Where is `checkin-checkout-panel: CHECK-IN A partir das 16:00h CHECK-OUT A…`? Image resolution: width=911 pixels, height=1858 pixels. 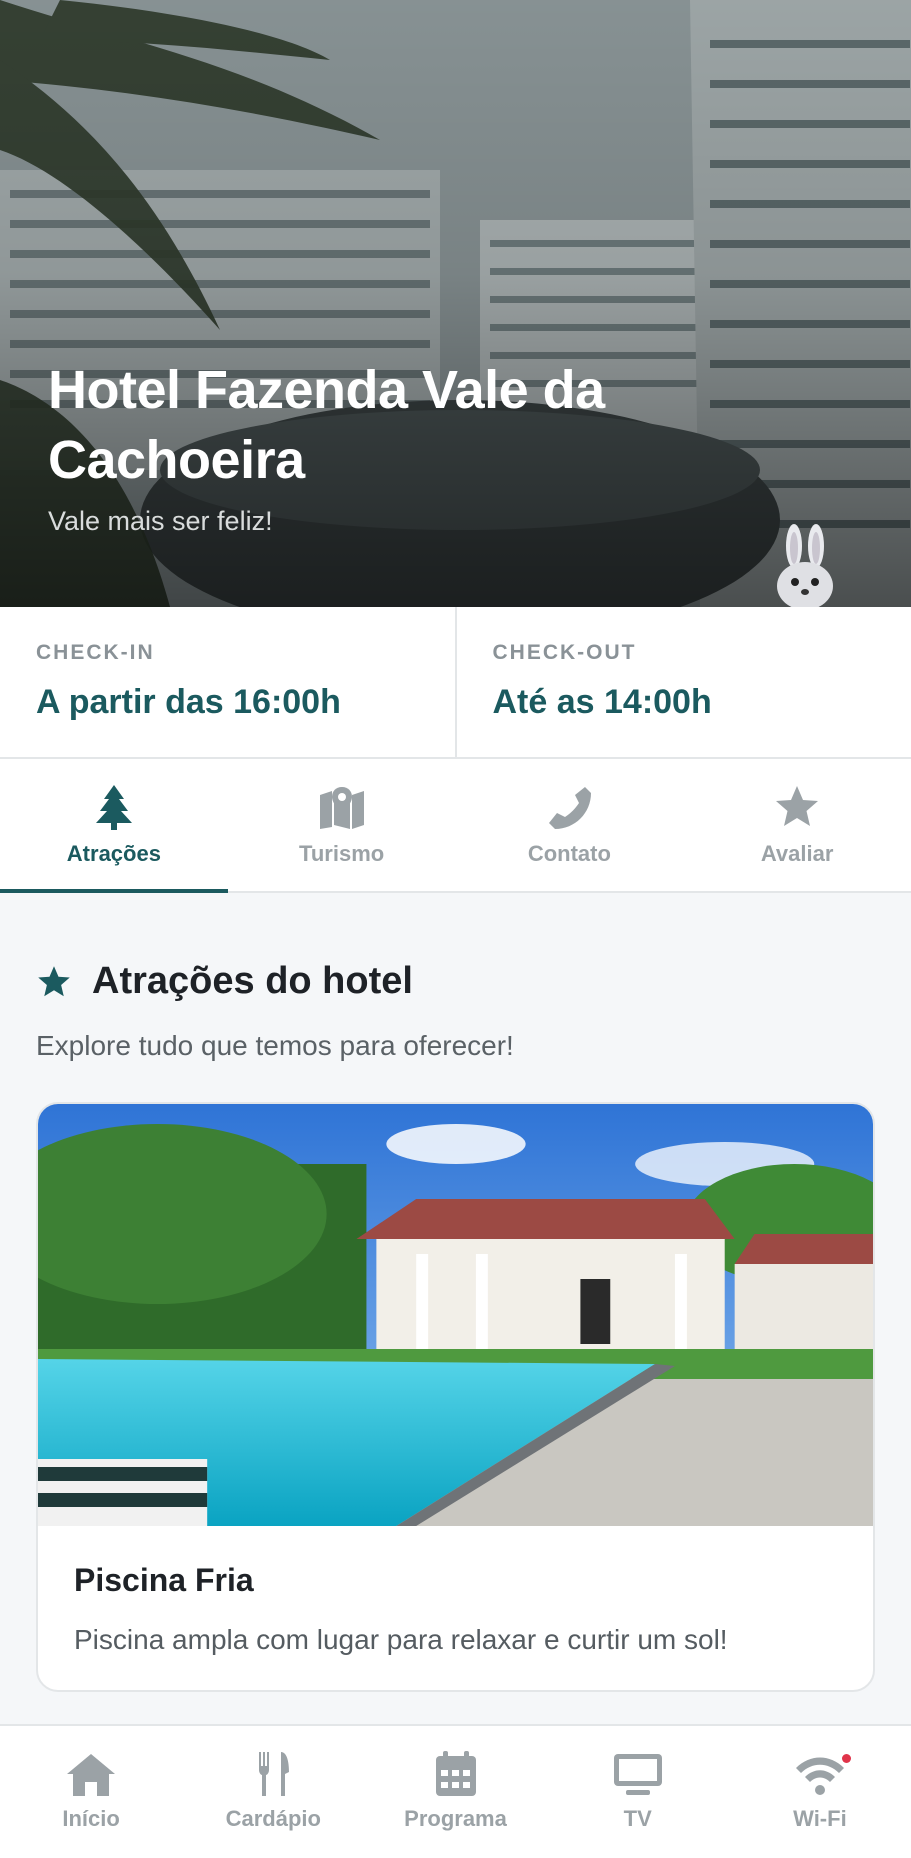
checkin-checkout-panel: CHECK-IN A partir das 16:00h CHECK-OUT A… is located at coordinates (455, 683).